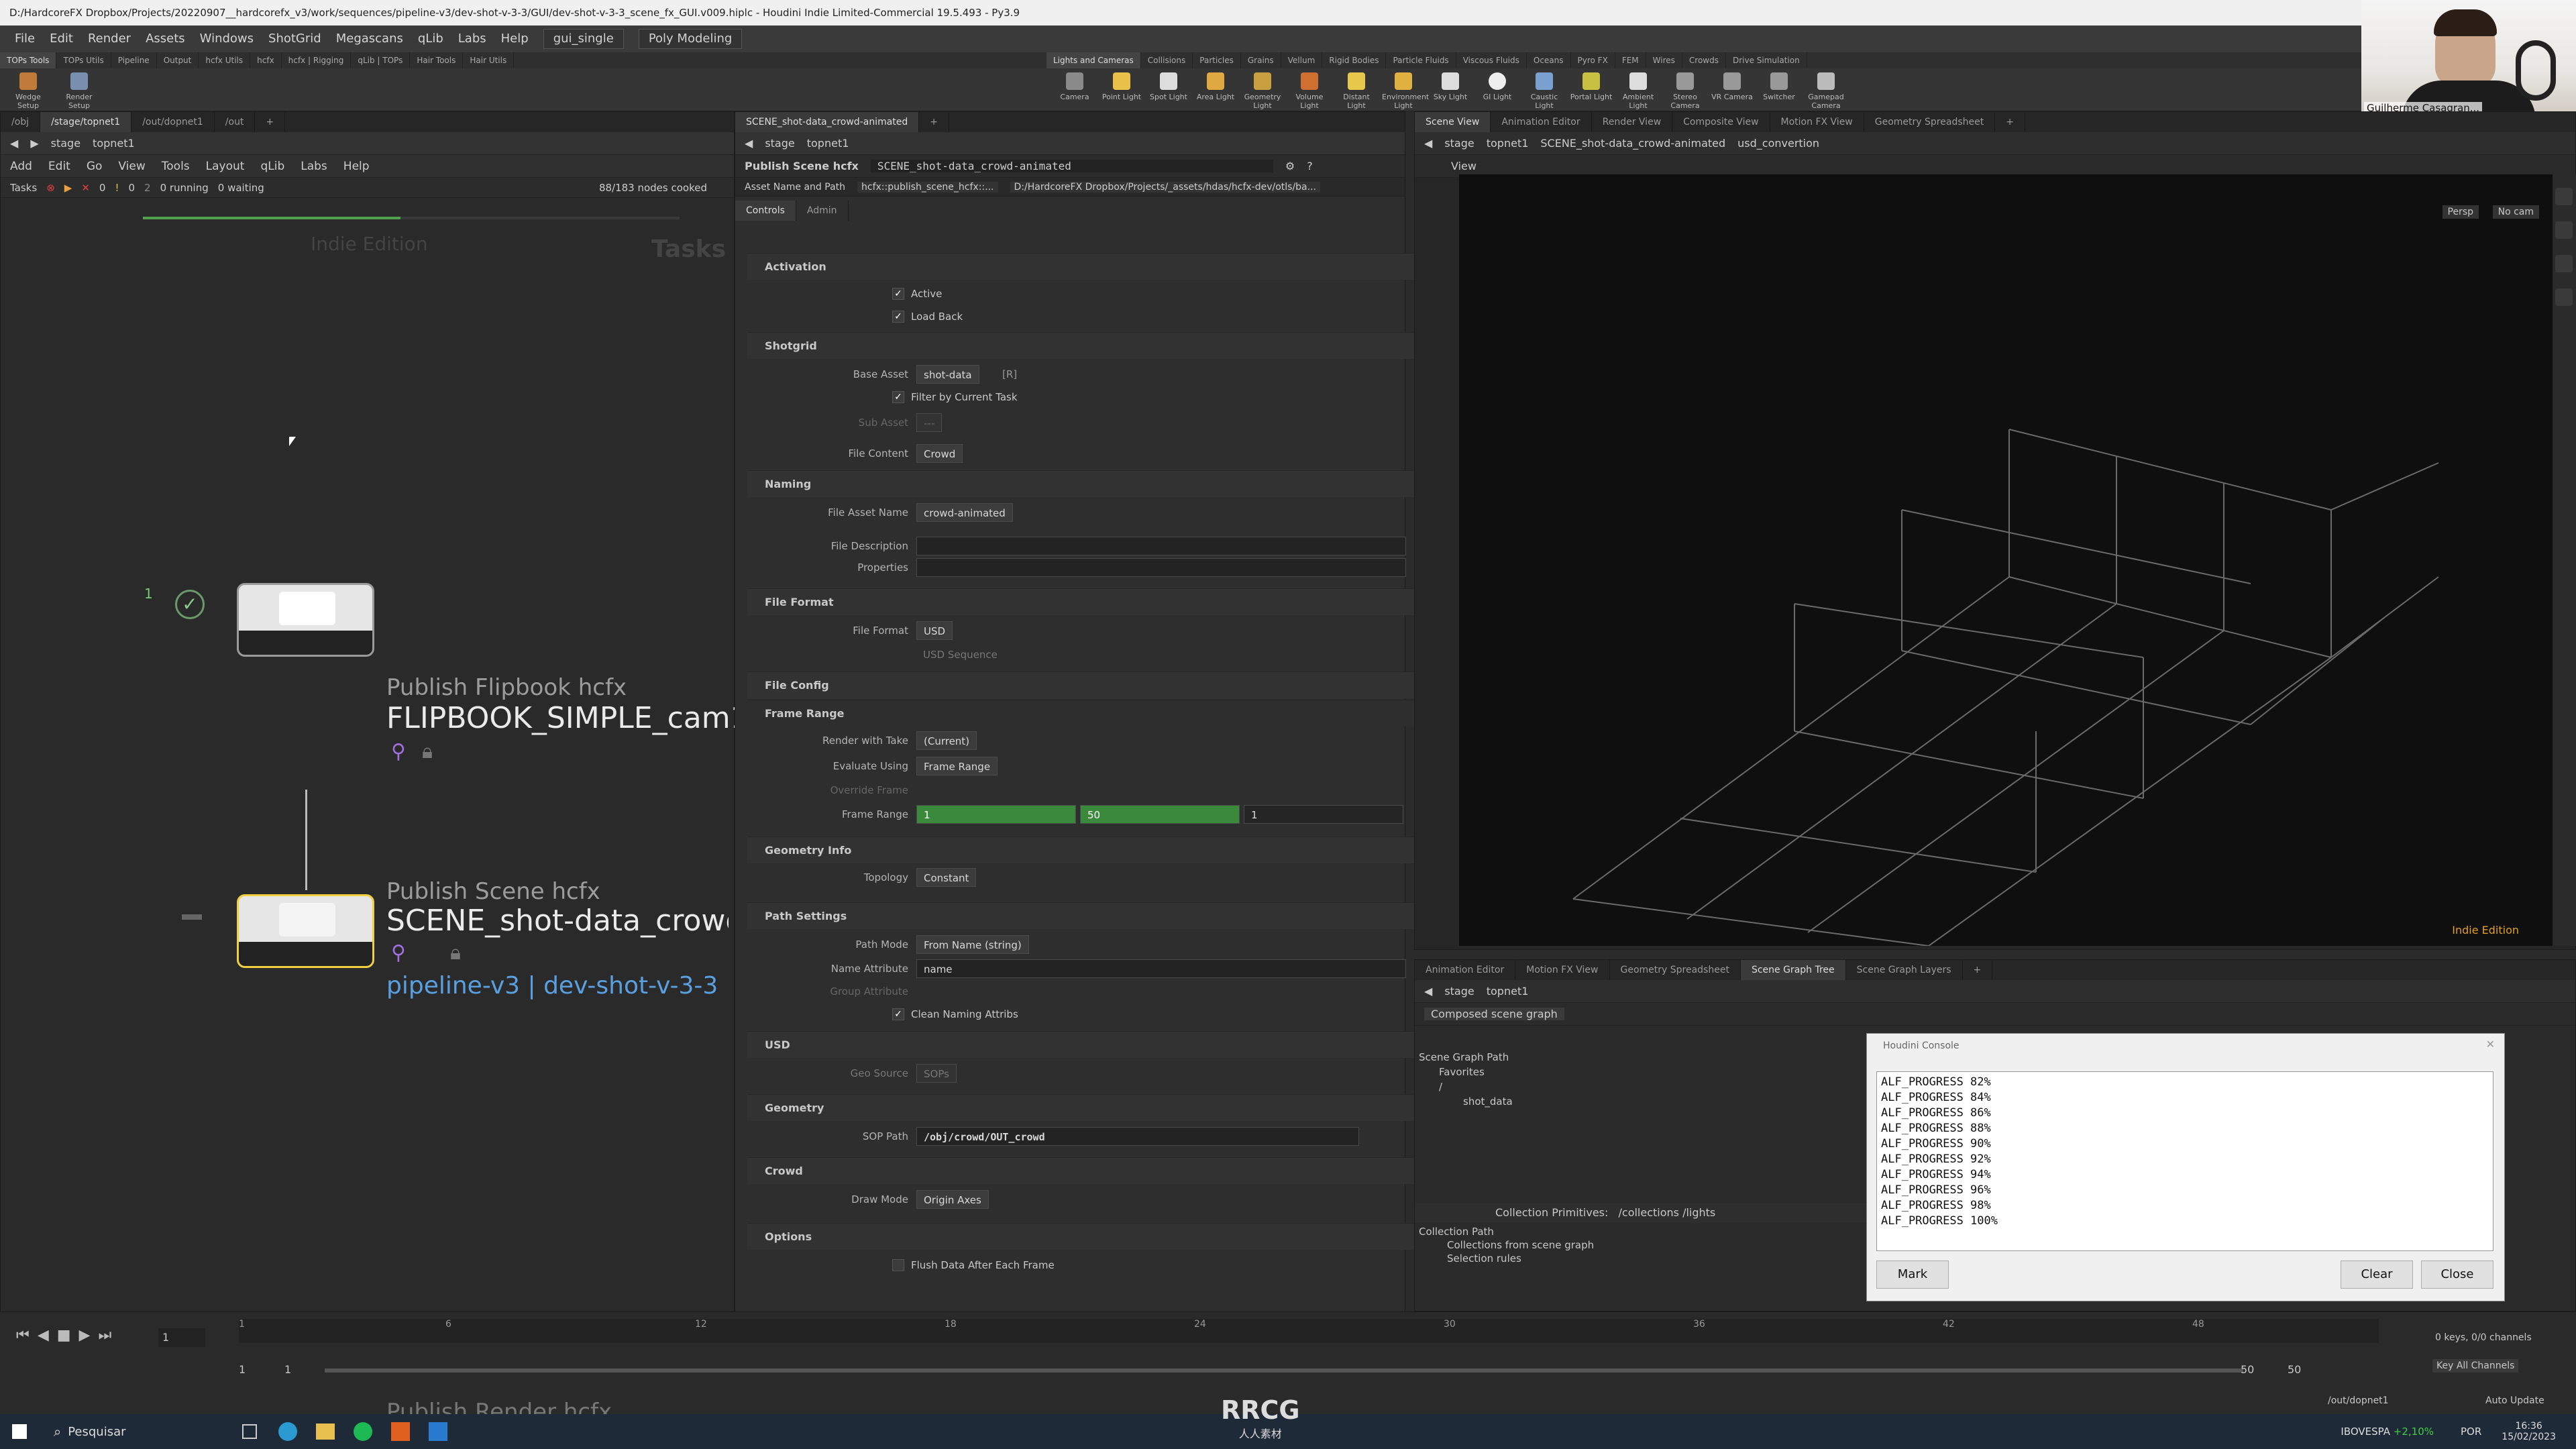 The width and height of the screenshot is (2576, 1449). What do you see at coordinates (2377, 1274) in the screenshot?
I see `clear-button: Clear` at bounding box center [2377, 1274].